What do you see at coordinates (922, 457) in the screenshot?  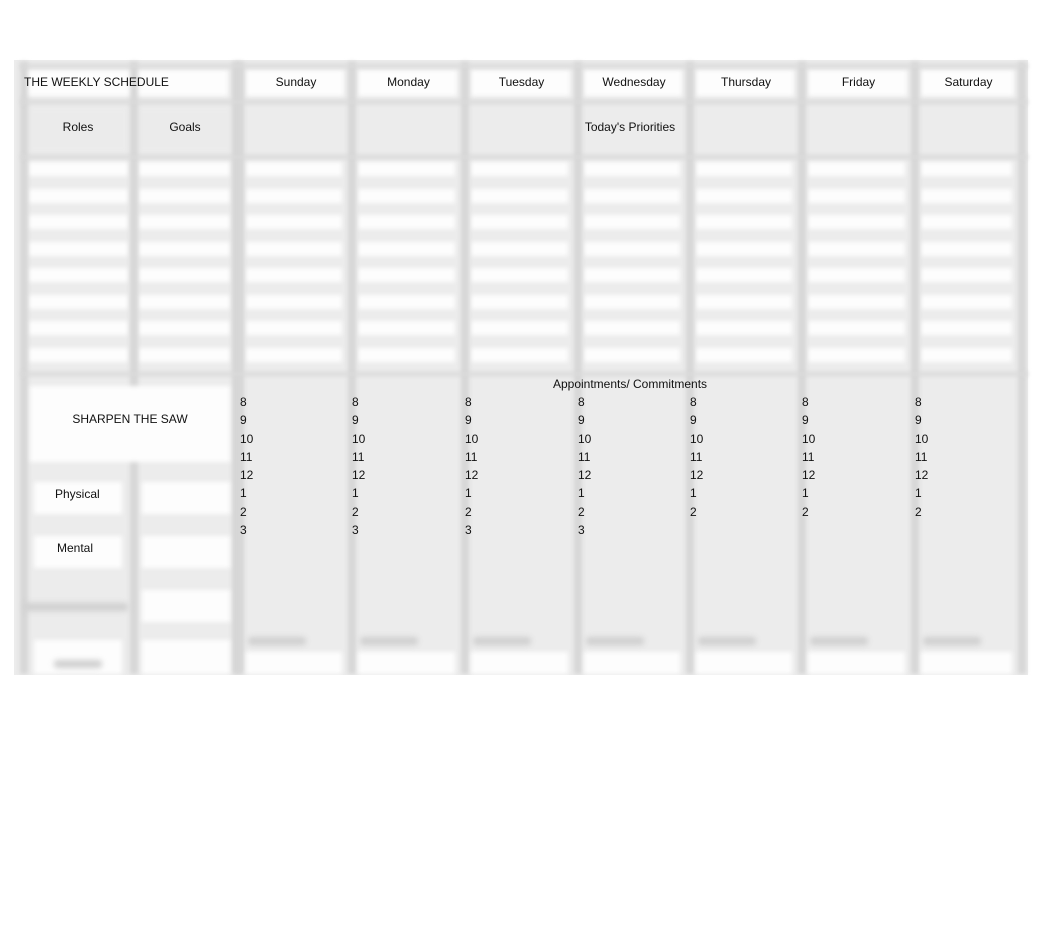 I see `hours-saturday: 8 9 10 11 12 1 2` at bounding box center [922, 457].